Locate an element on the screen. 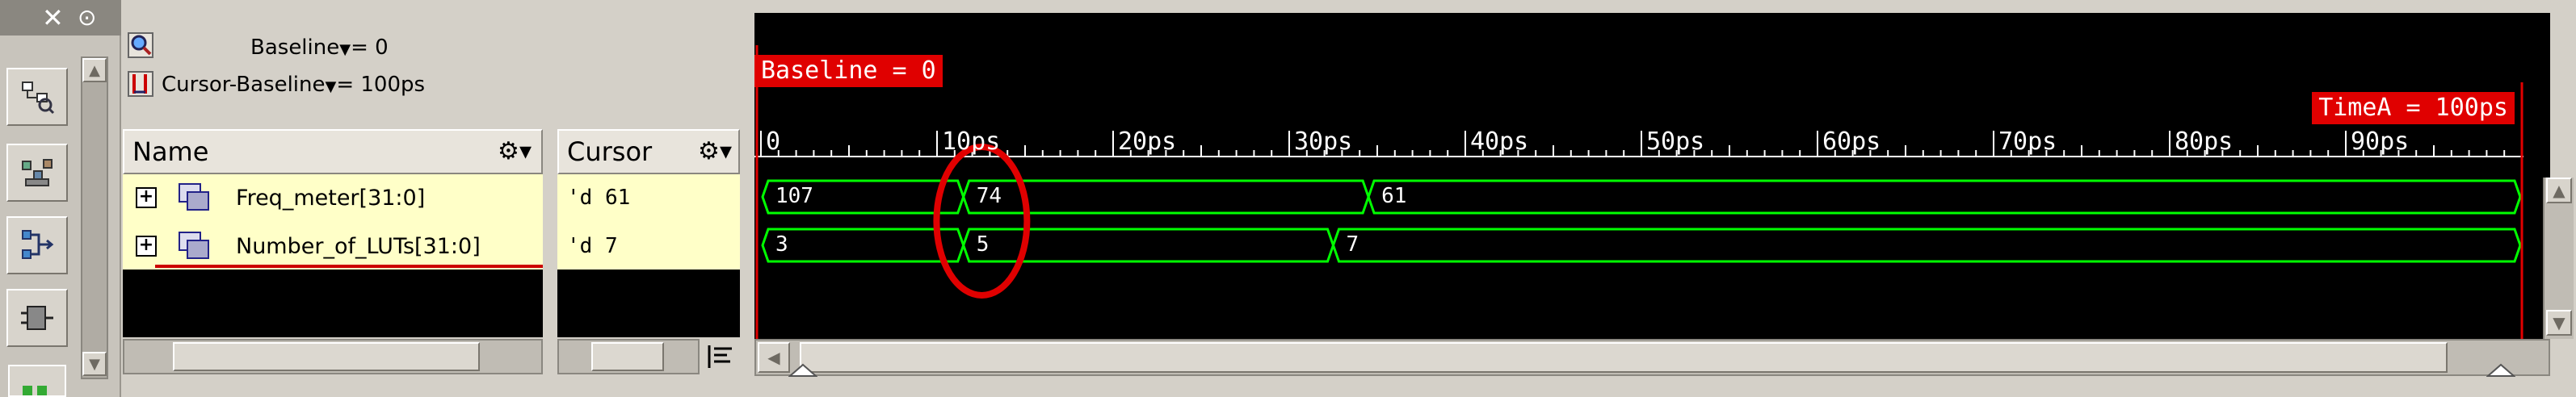 The height and width of the screenshot is (397, 2576). signal-flow-tool-button is located at coordinates (37, 245).